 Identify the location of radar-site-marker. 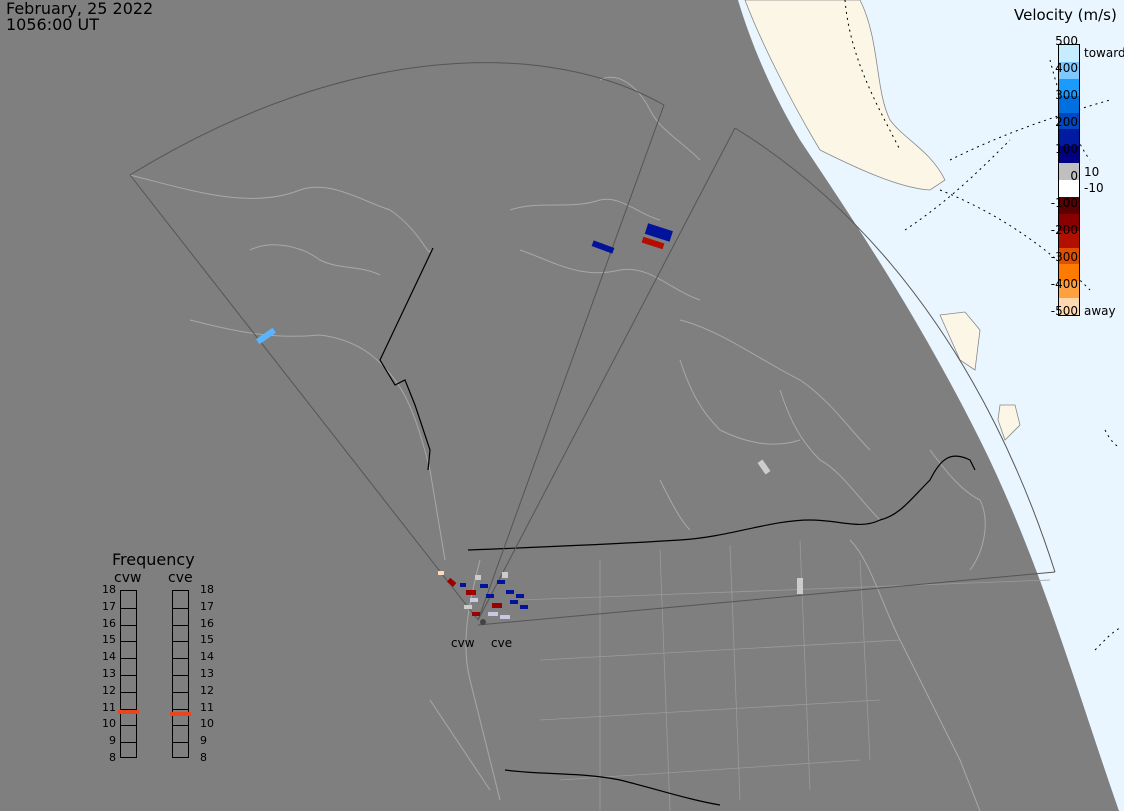
(483, 622).